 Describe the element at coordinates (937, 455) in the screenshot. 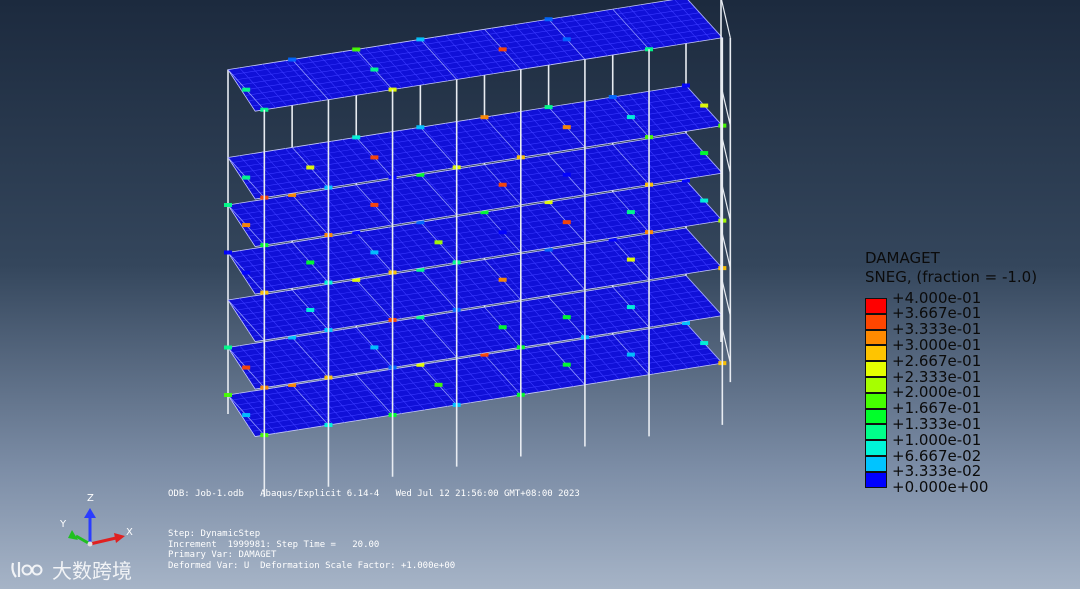

I see `legend-tick-label: +6.667e-02` at that location.